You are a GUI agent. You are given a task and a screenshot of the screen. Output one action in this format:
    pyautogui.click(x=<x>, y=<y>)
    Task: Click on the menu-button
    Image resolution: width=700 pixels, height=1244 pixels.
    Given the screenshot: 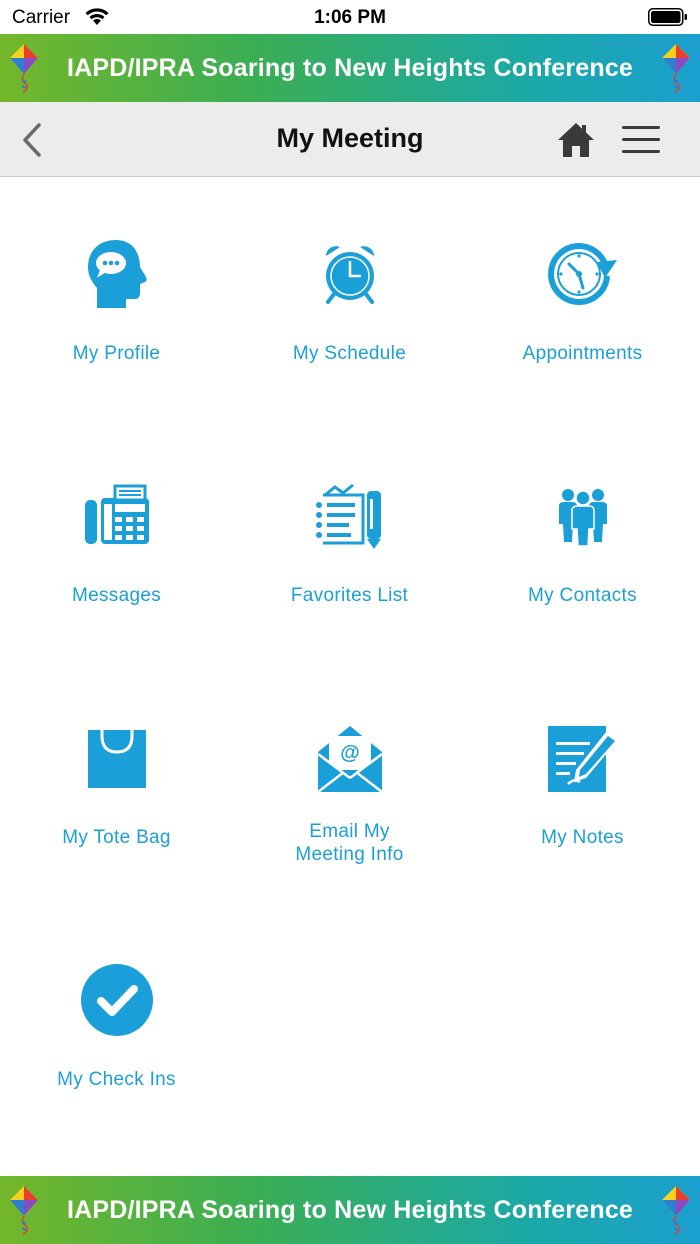 What is the action you would take?
    pyautogui.click(x=641, y=140)
    